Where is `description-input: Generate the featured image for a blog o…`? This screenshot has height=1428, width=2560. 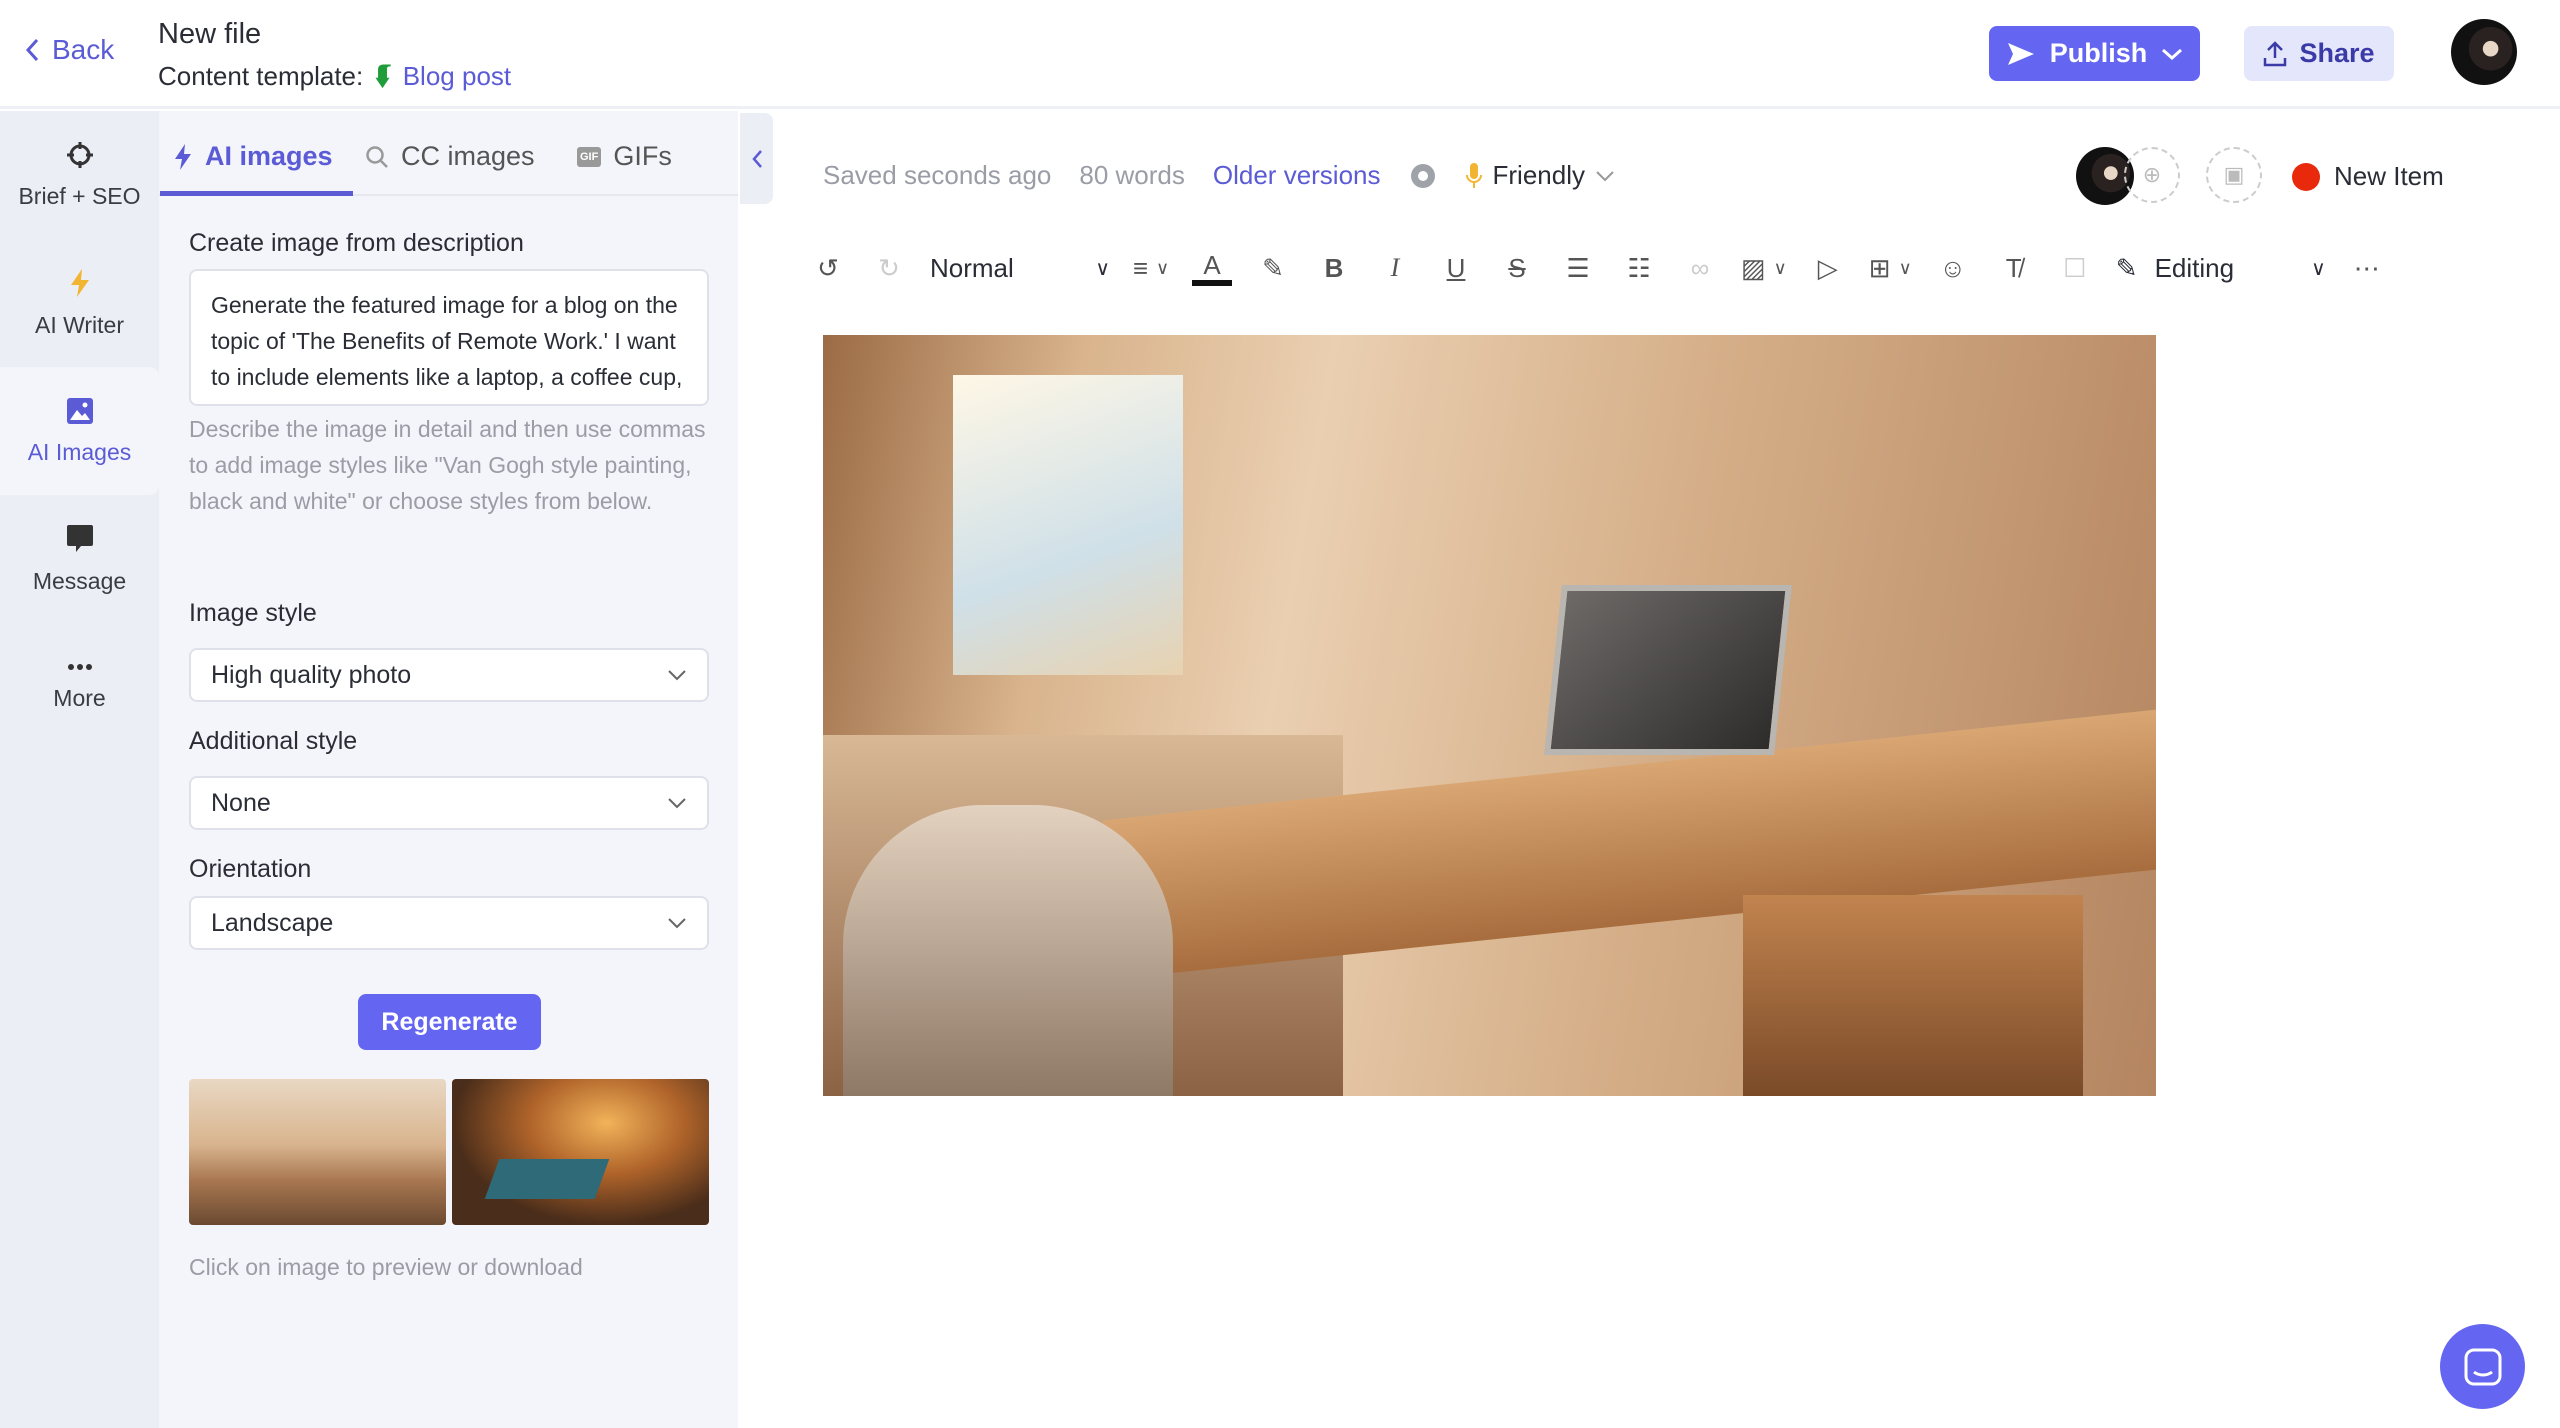 description-input: Generate the featured image for a blog o… is located at coordinates (449, 337).